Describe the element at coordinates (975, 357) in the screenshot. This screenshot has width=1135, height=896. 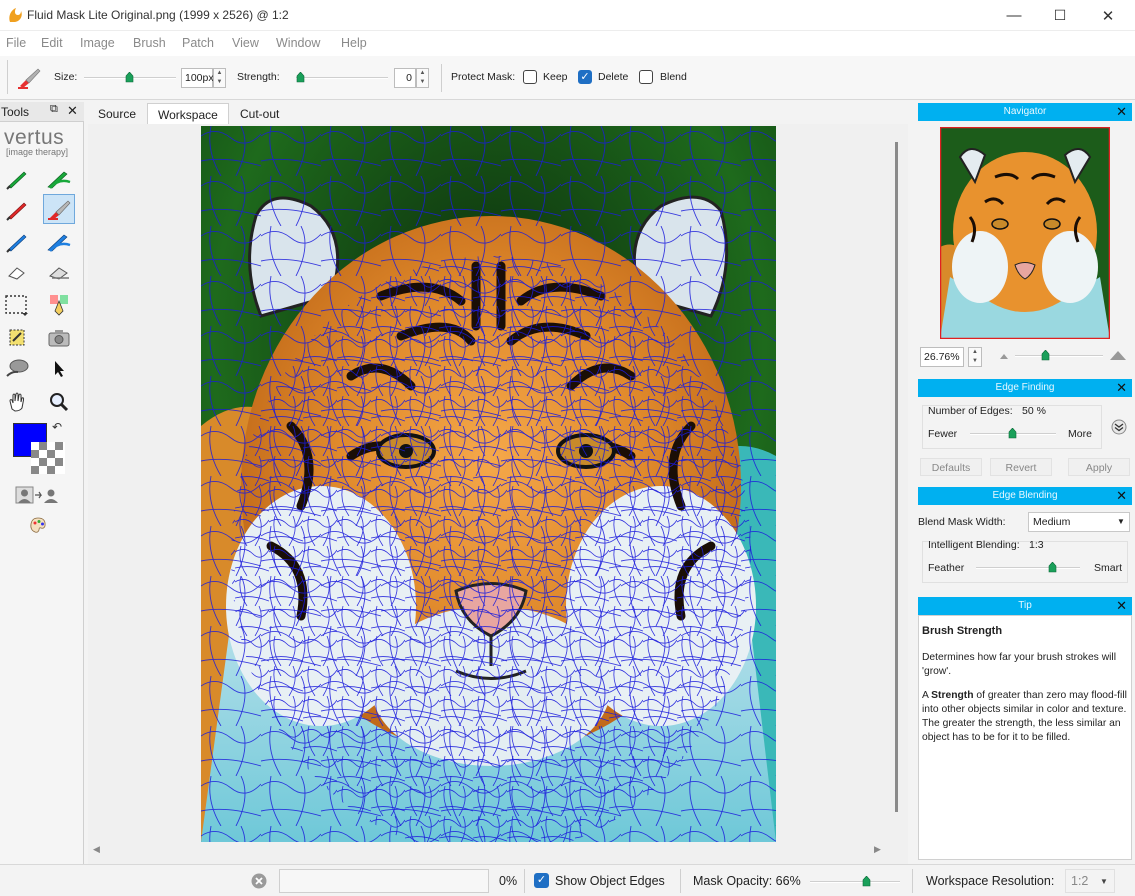
I see `zoom-spinner: ▲ ▼` at that location.